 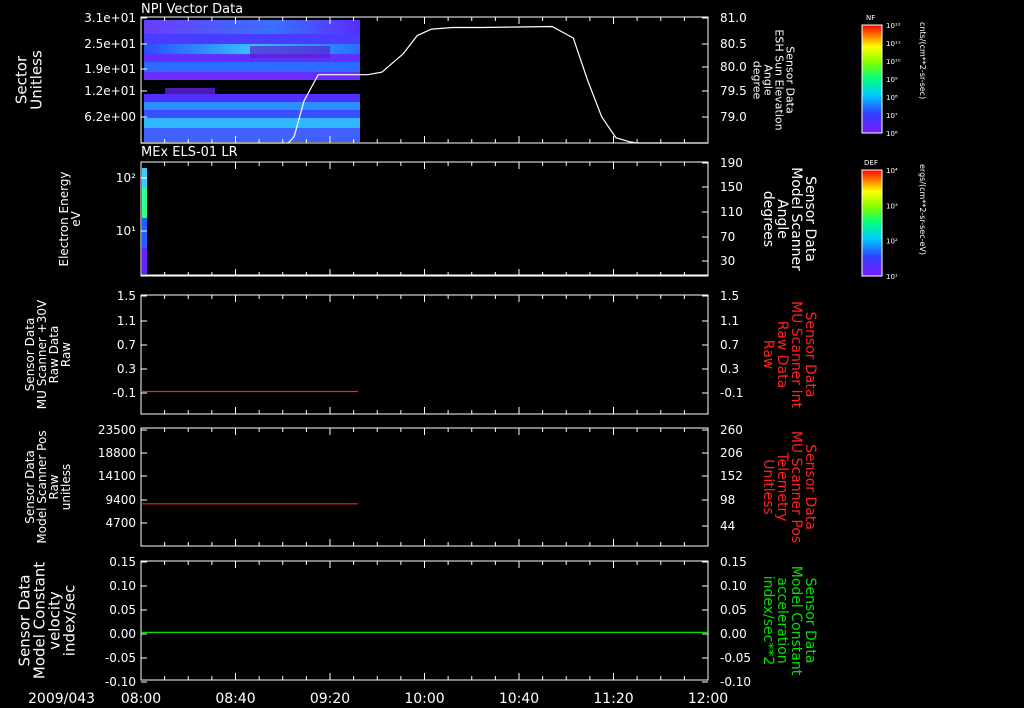 I want to click on y-axis-title-right: index/sec**2, so click(x=768, y=621).